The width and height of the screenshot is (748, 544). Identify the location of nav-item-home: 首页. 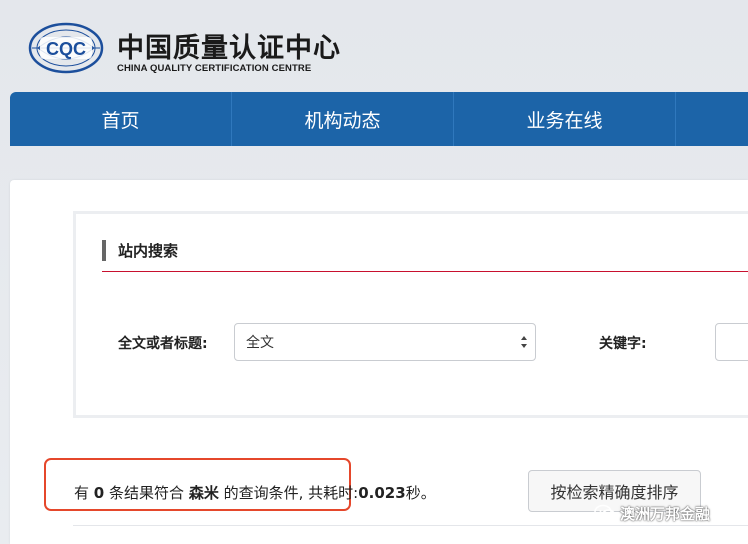
(121, 119).